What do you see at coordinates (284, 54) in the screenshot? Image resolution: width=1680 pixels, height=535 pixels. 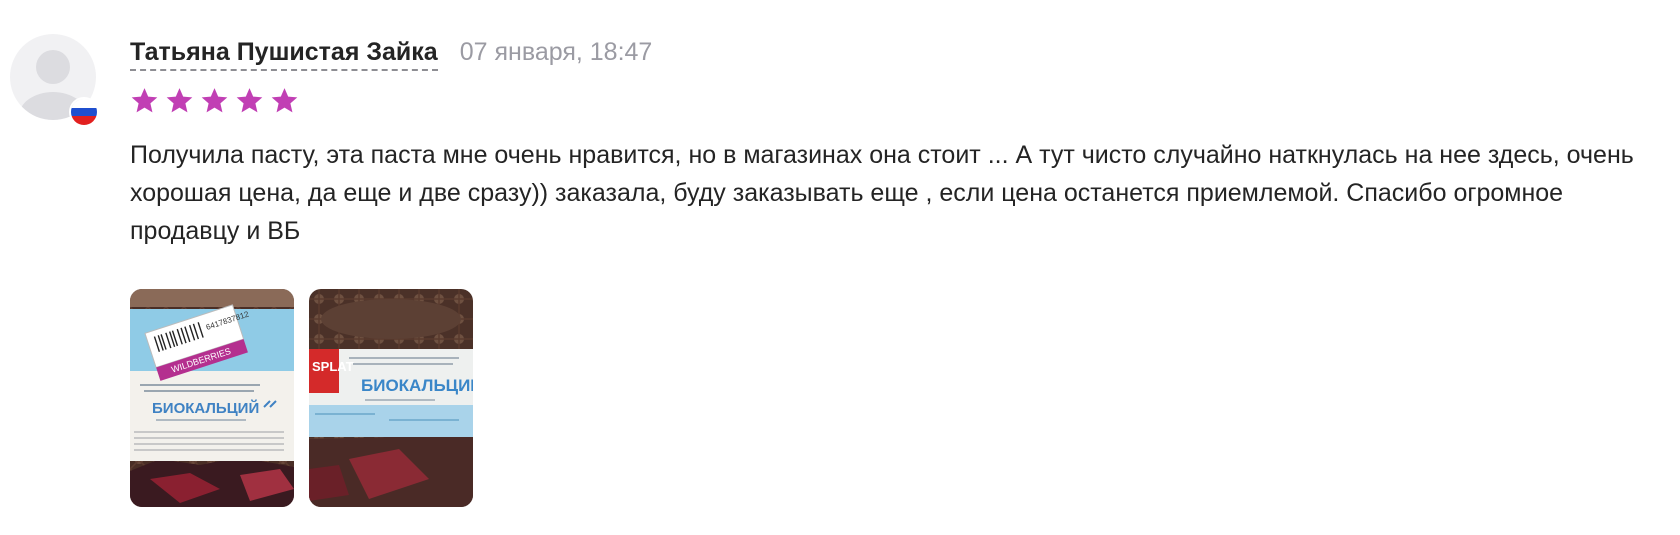 I see `author-name: Татьяна Пушистая Зайка` at bounding box center [284, 54].